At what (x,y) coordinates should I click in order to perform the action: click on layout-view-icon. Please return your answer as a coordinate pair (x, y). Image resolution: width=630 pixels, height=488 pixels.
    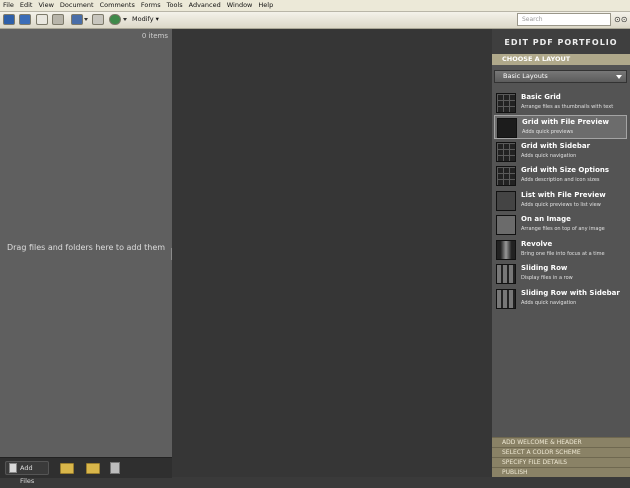
    Looking at the image, I should click on (25, 19).